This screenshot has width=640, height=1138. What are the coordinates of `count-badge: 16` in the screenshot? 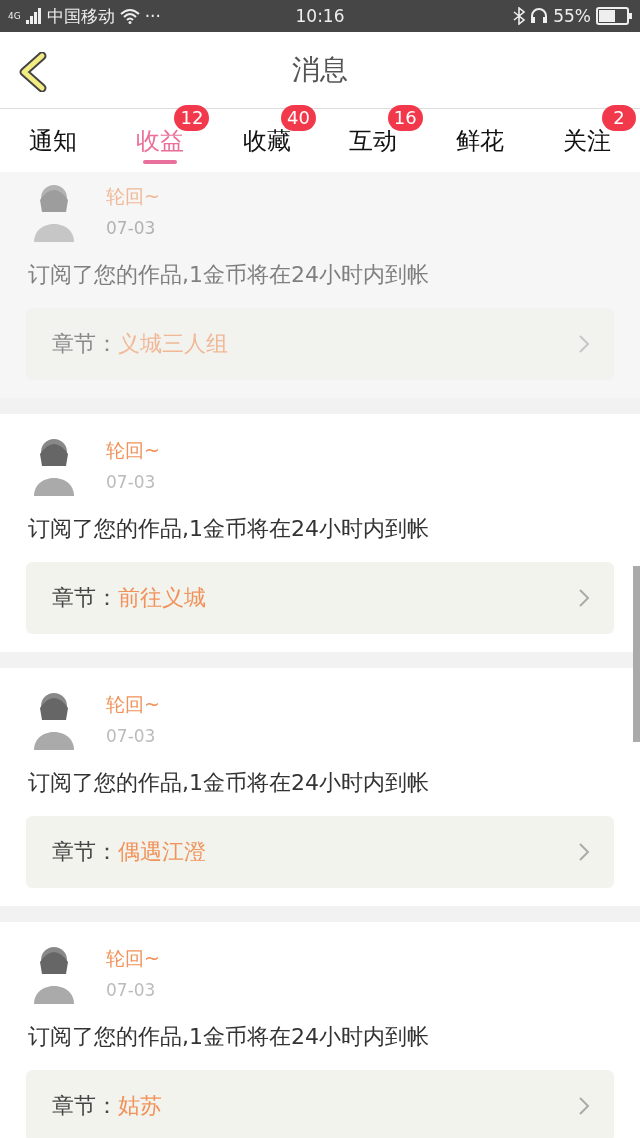 It's located at (405, 118).